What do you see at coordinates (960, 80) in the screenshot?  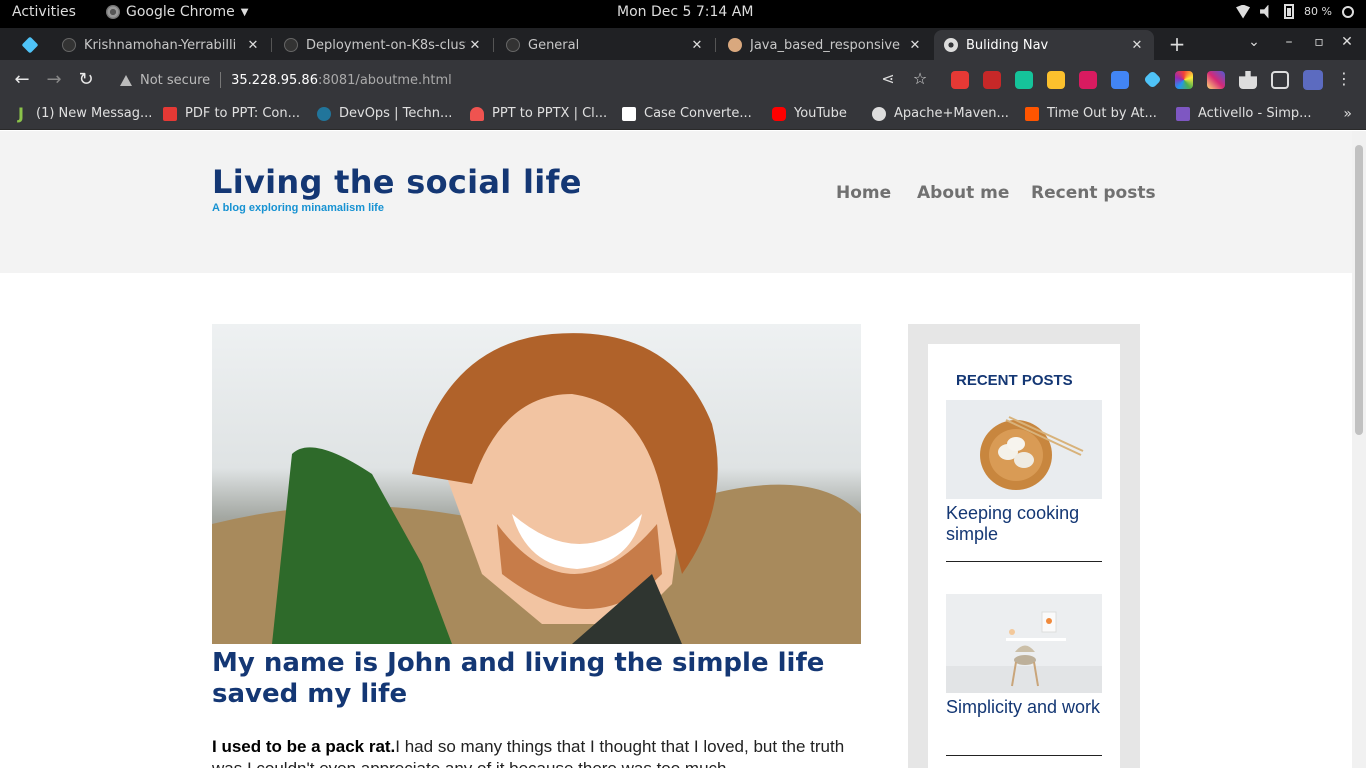 I see `adblock-extension-icon` at bounding box center [960, 80].